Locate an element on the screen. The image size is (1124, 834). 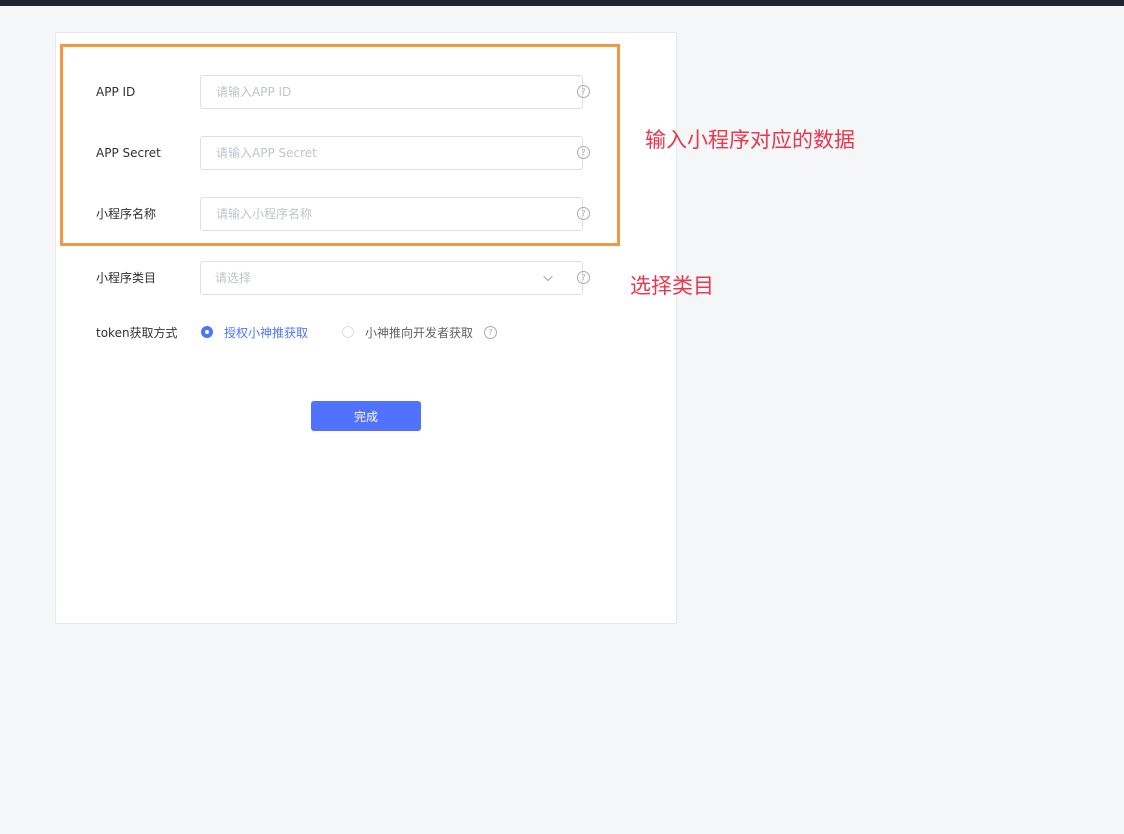
chevron-down-icon is located at coordinates (548, 278).